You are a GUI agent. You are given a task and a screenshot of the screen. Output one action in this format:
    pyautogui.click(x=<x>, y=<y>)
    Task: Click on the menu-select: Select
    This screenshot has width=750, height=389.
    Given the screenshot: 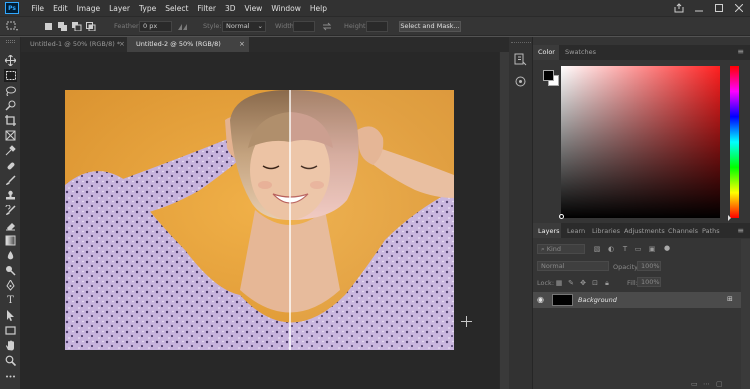 What is the action you would take?
    pyautogui.click(x=177, y=8)
    